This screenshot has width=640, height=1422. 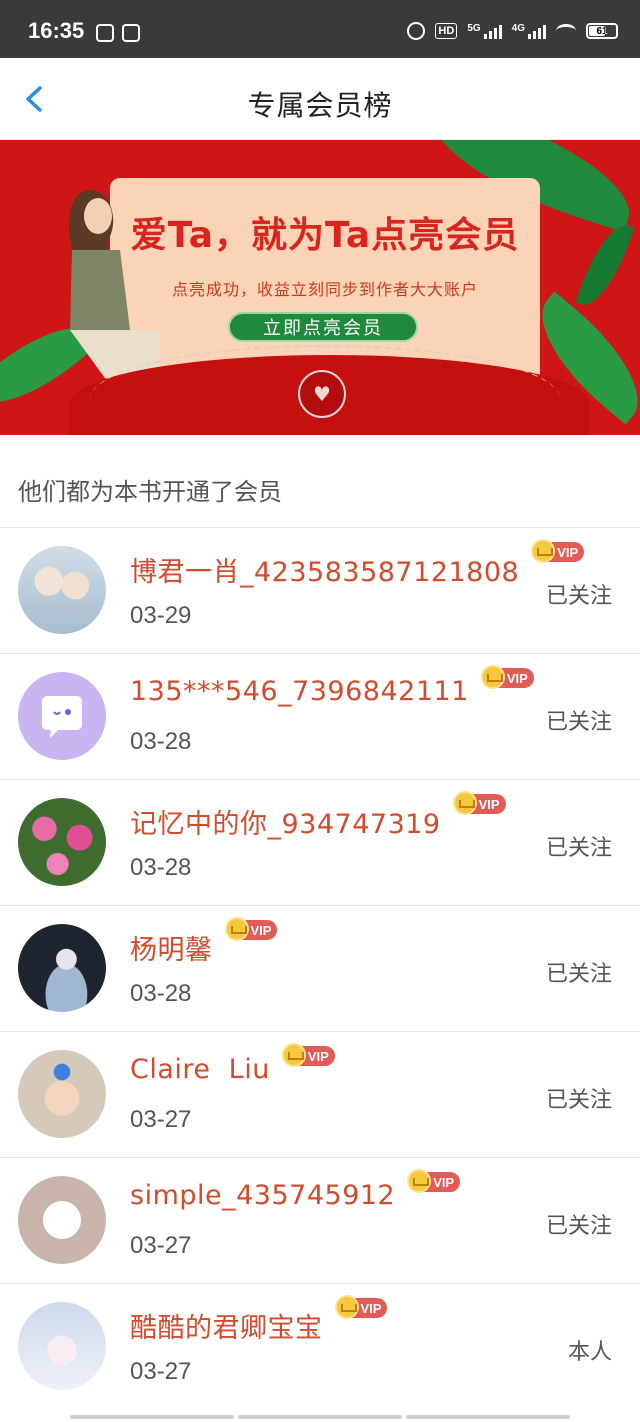 I want to click on member-name-row: 记忆中的你_934747319 VIP, so click(x=318, y=816).